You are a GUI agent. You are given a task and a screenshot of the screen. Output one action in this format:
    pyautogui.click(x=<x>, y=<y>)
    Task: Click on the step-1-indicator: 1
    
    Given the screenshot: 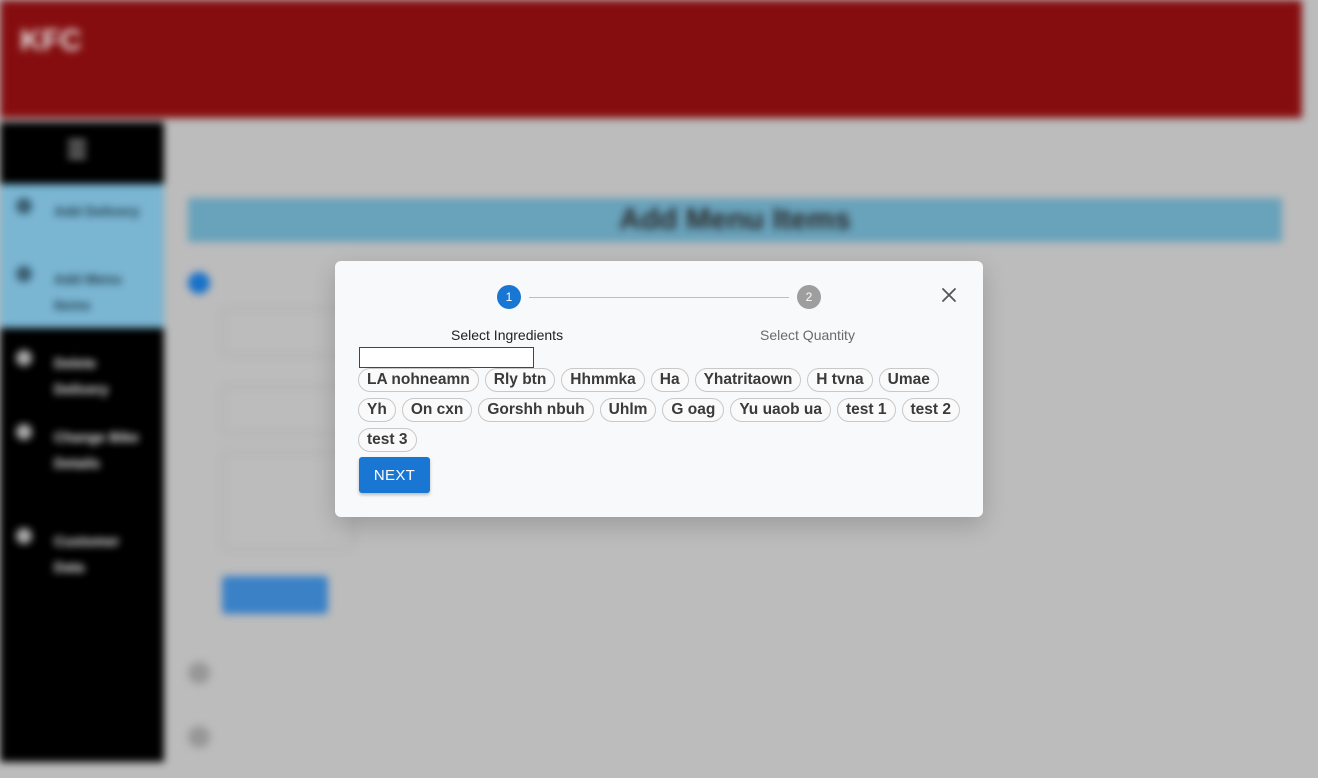 What is the action you would take?
    pyautogui.click(x=509, y=297)
    